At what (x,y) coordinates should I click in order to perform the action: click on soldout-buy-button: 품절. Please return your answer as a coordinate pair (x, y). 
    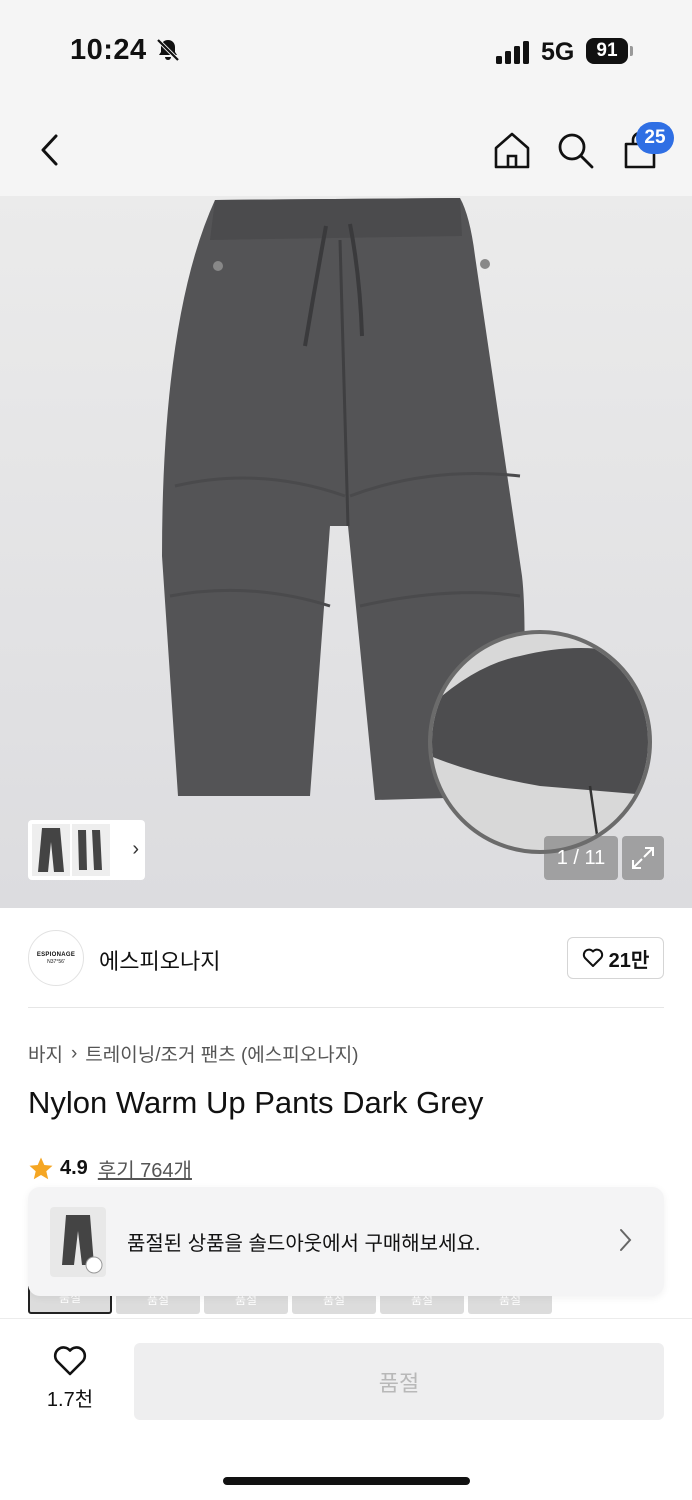
    Looking at the image, I should click on (399, 1381).